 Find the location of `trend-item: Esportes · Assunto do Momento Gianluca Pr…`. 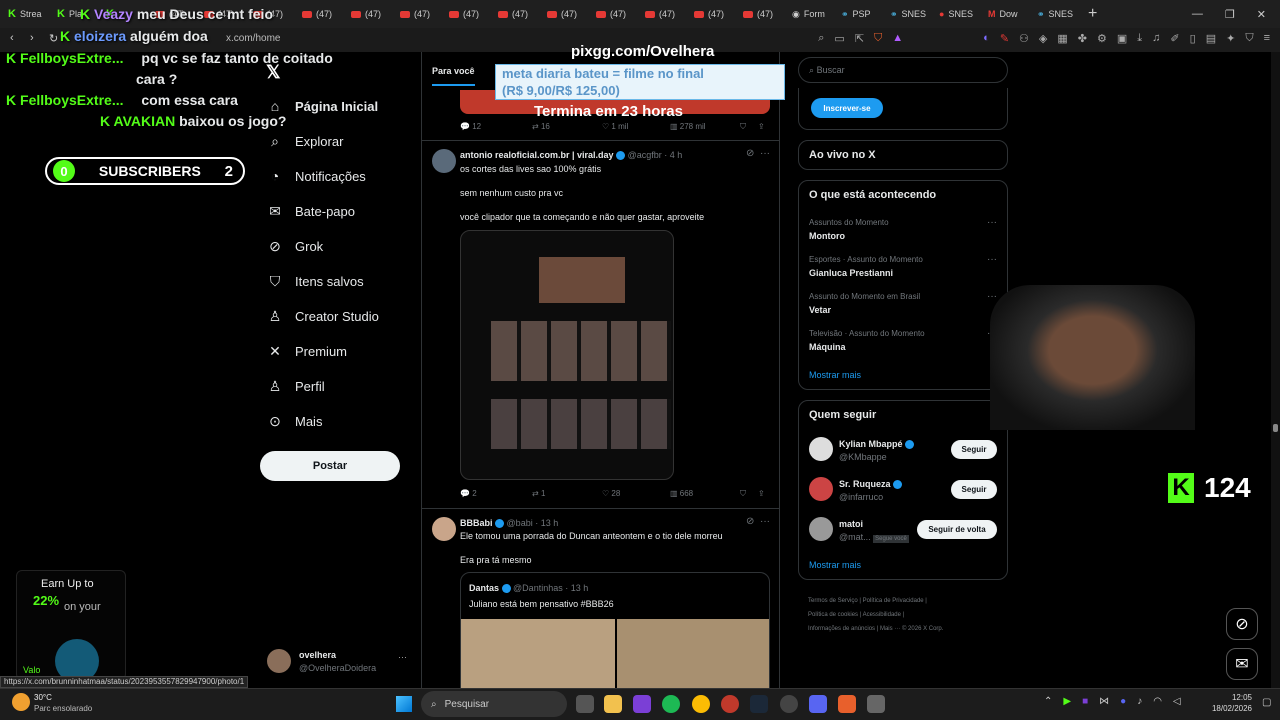

trend-item: Esportes · Assunto do Momento Gianluca Pr… is located at coordinates (866, 266).